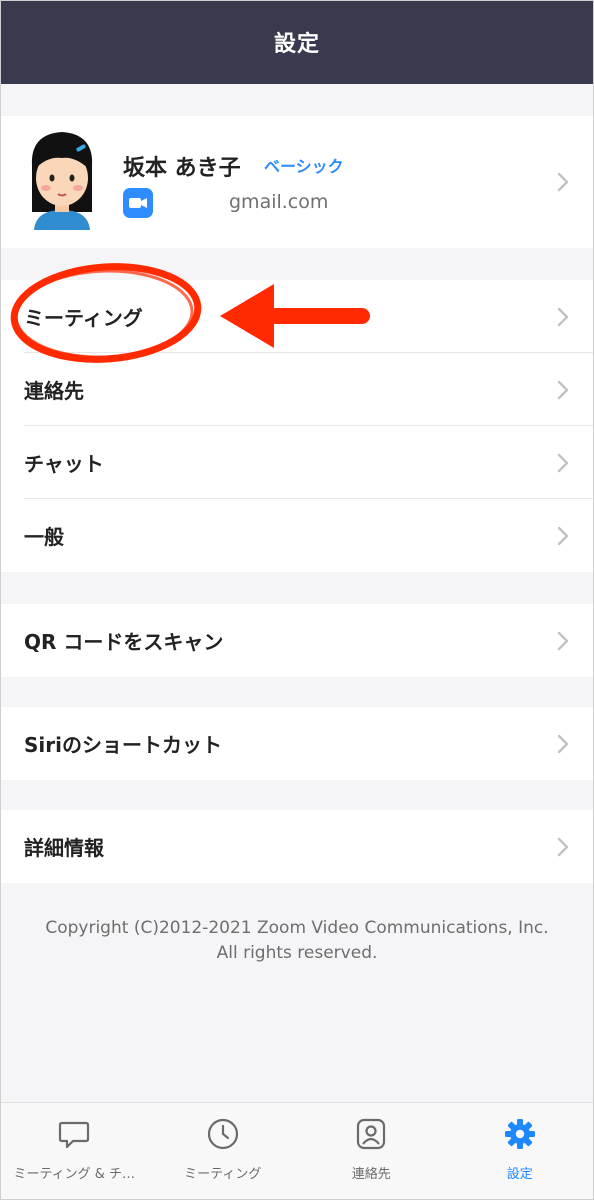  Describe the element at coordinates (297, 953) in the screenshot. I see `copyright-line-2: All rights reserved.` at that location.